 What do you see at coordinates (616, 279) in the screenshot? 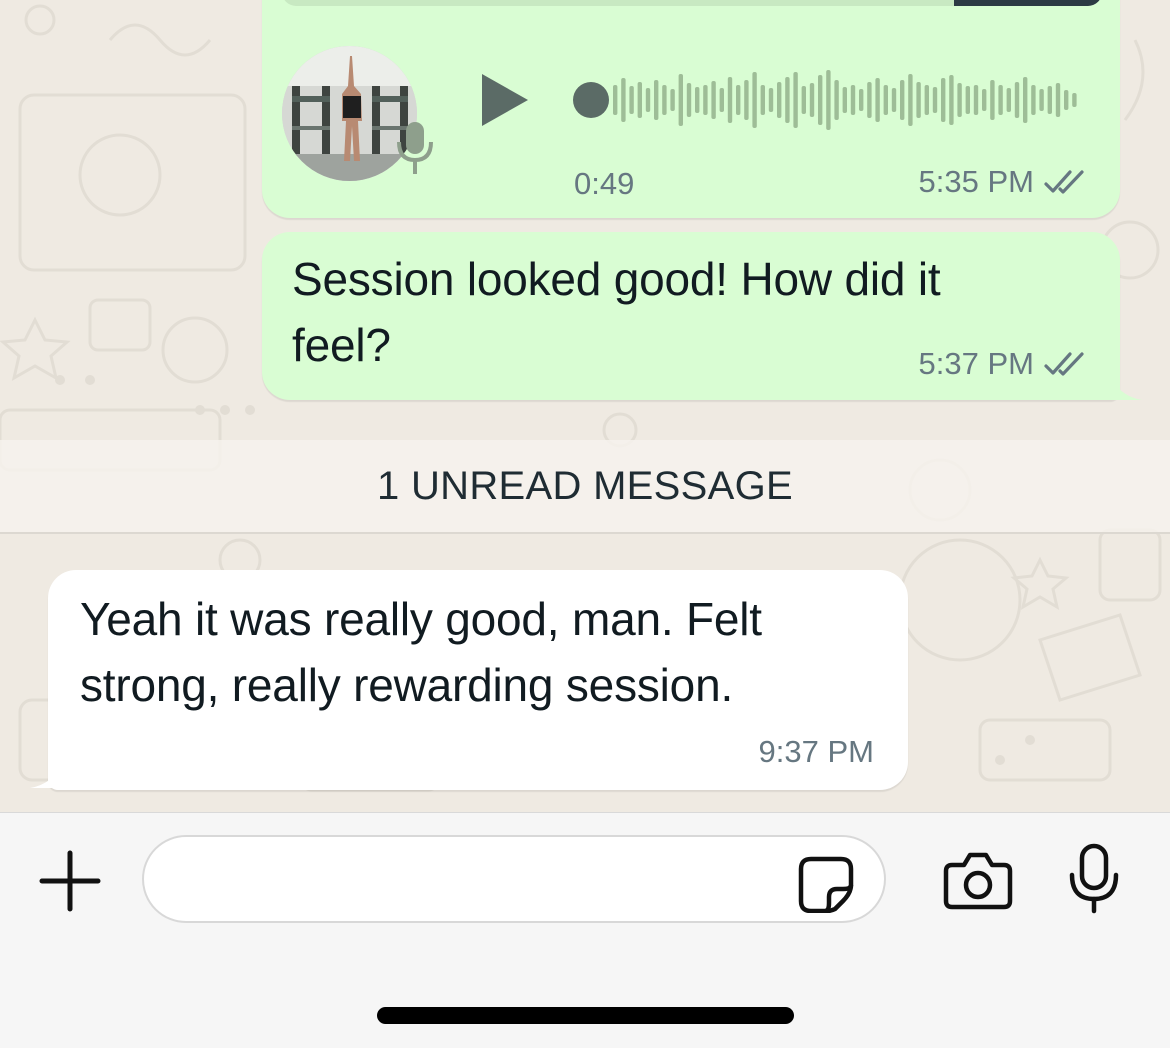
I see `message-line: Session looked good! How did it` at bounding box center [616, 279].